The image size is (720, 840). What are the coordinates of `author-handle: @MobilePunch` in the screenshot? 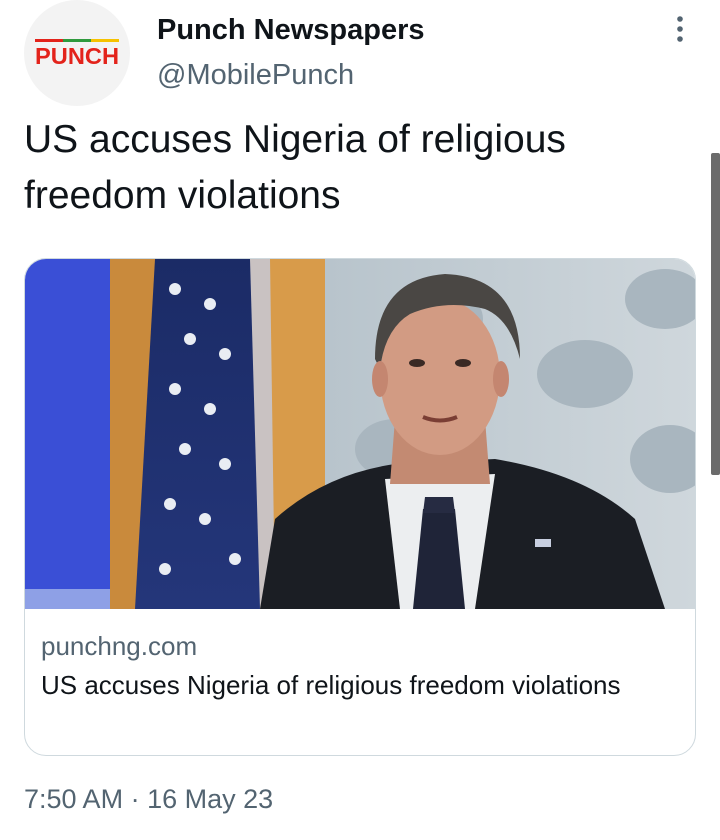 It's located at (255, 75).